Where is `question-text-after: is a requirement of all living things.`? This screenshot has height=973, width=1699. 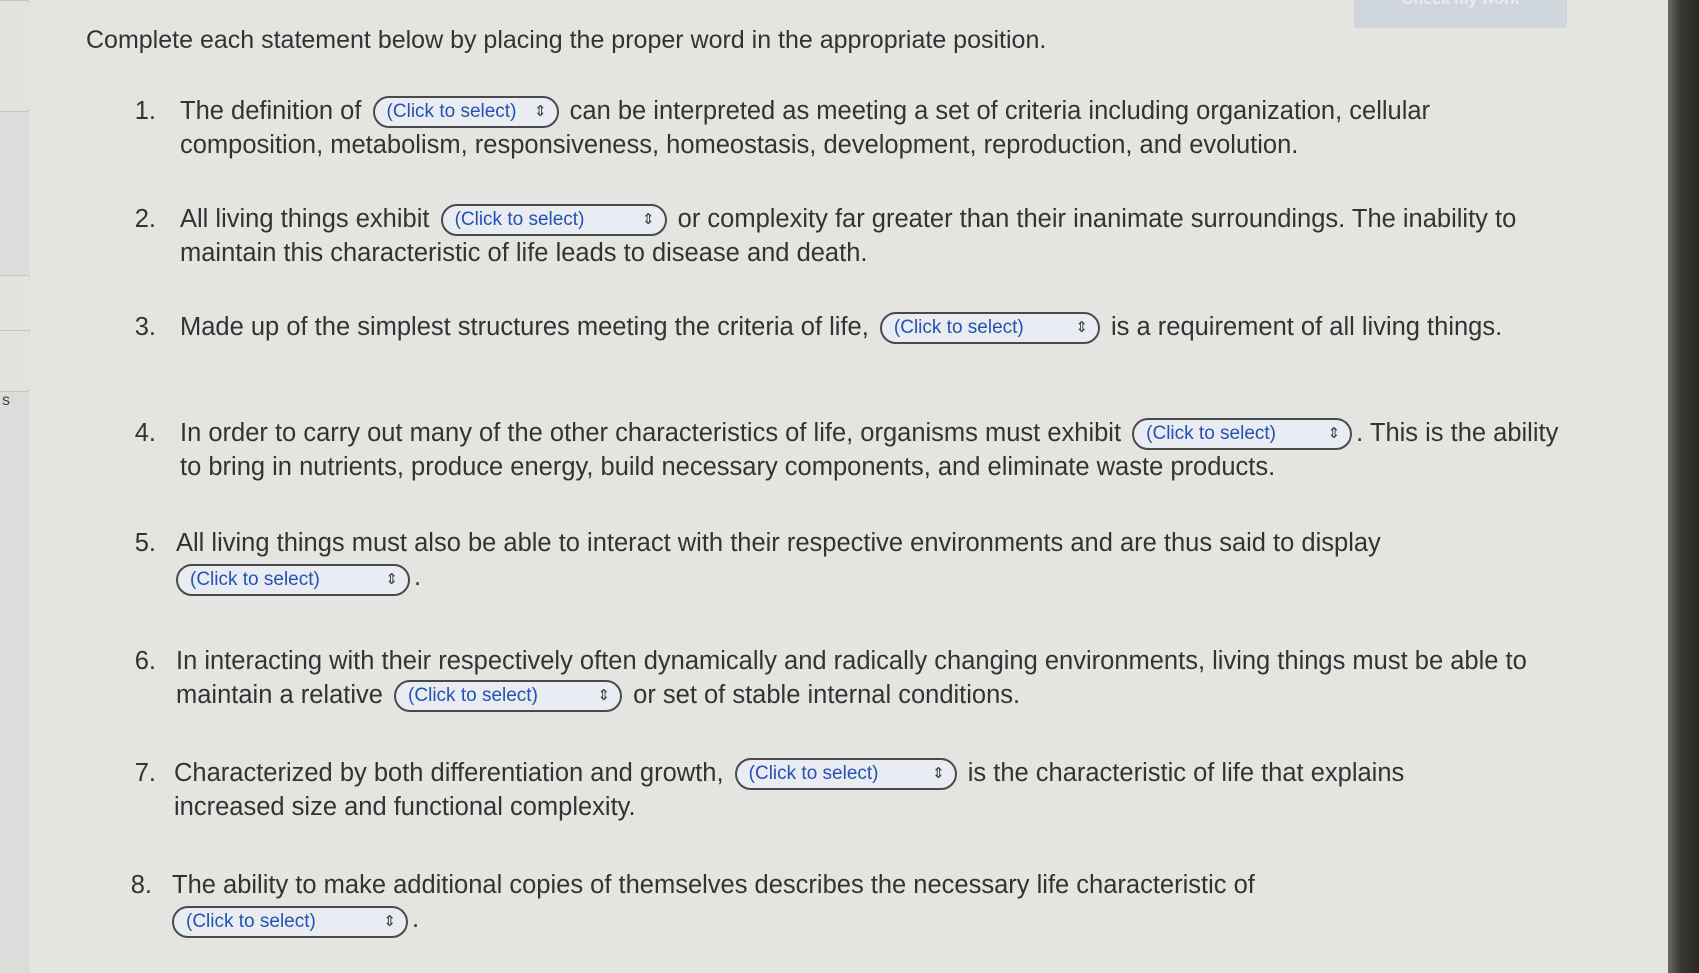 question-text-after: is a requirement of all living things. is located at coordinates (1307, 327).